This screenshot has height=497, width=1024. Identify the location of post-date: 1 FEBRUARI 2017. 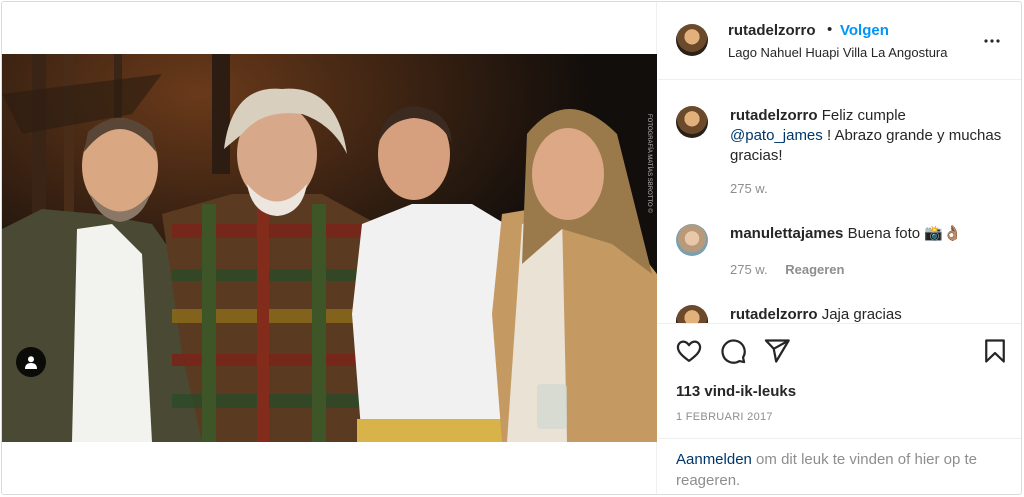
(724, 417).